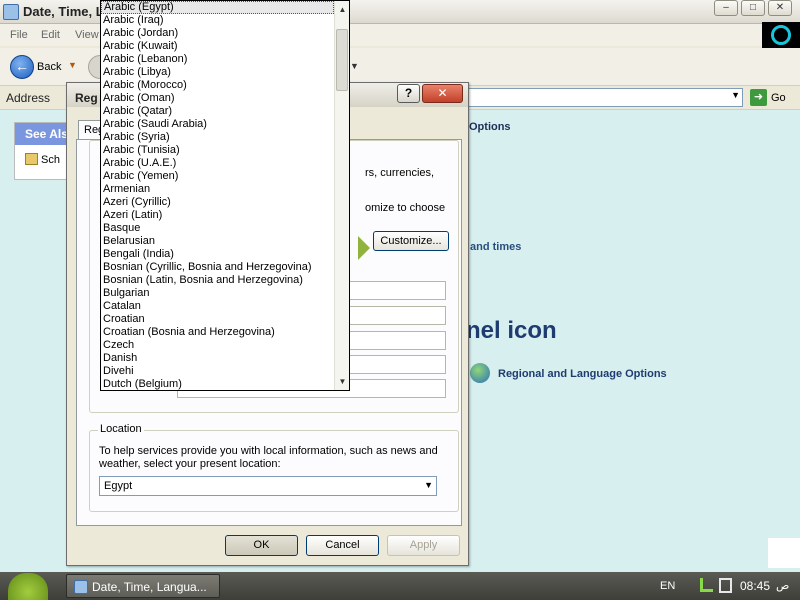  I want to click on date-time-category-link: and times, so click(495, 247).